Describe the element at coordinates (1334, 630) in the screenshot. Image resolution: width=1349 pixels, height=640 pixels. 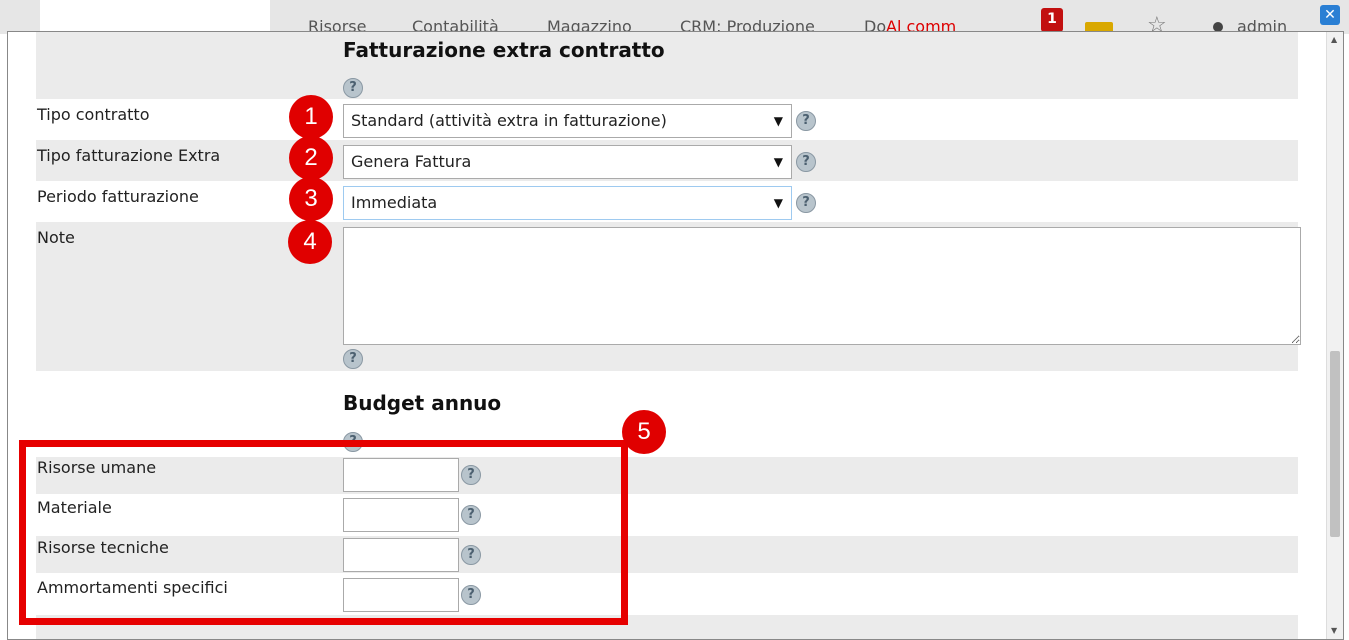
I see `scroll-down-icon: ▼` at that location.